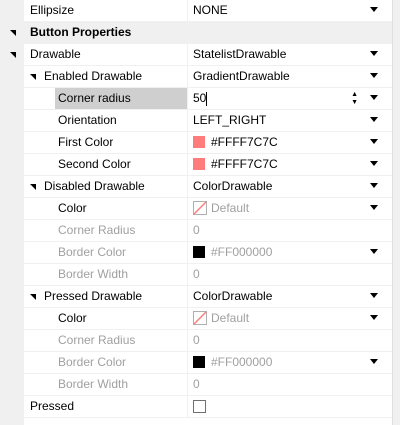 The height and width of the screenshot is (425, 400). Describe the element at coordinates (241, 76) in the screenshot. I see `property-value-dropdown: GradientDrawable` at that location.